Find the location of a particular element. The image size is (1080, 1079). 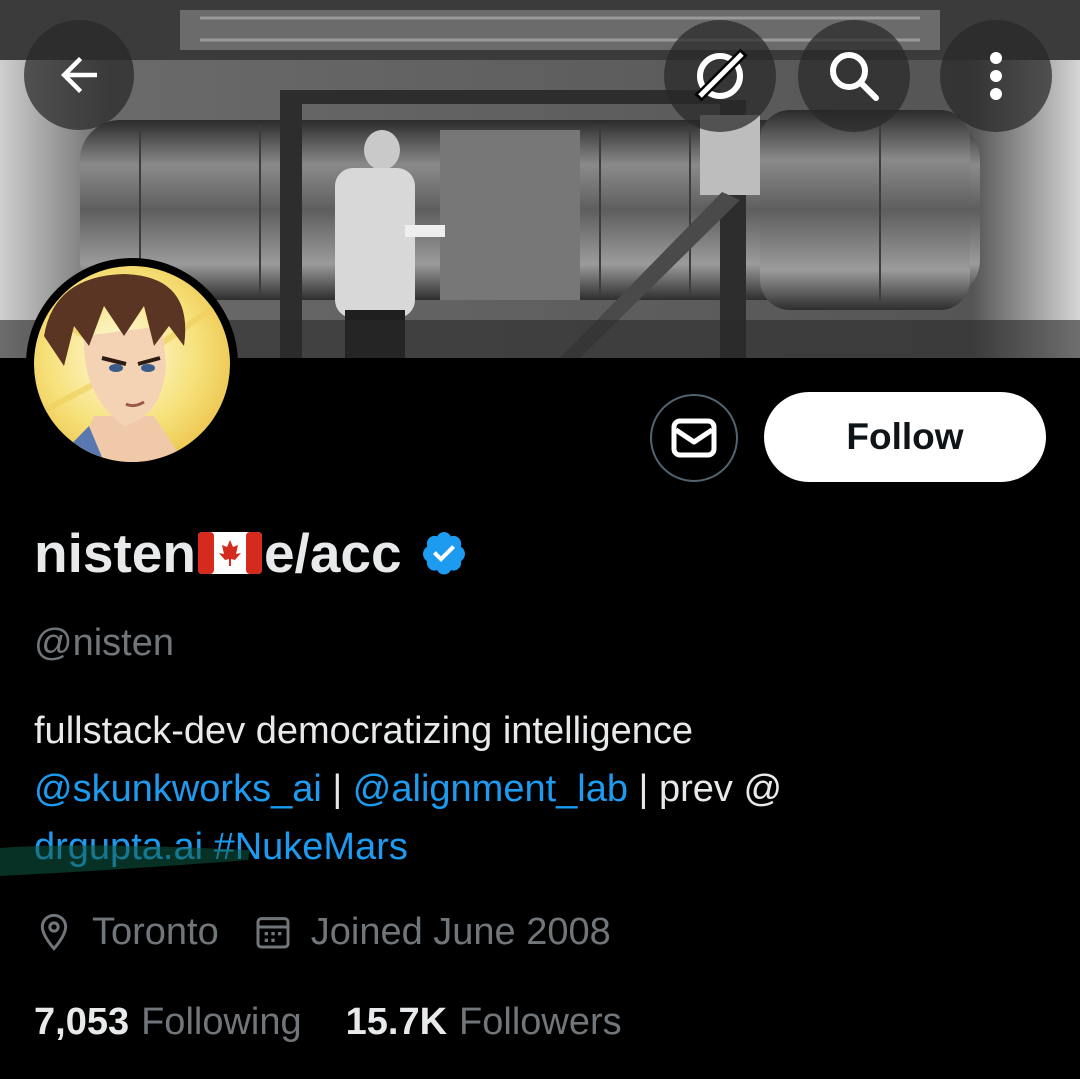

profile-handle: @nisten is located at coordinates (104, 643).